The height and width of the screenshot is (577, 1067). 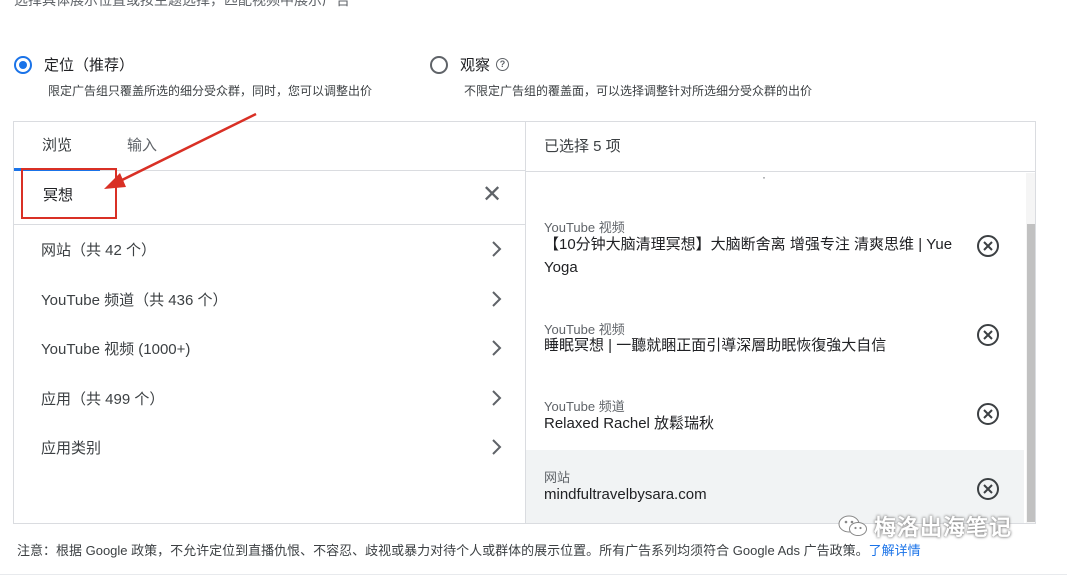 I want to click on watermark: 梅洛出海笔记, so click(x=925, y=526).